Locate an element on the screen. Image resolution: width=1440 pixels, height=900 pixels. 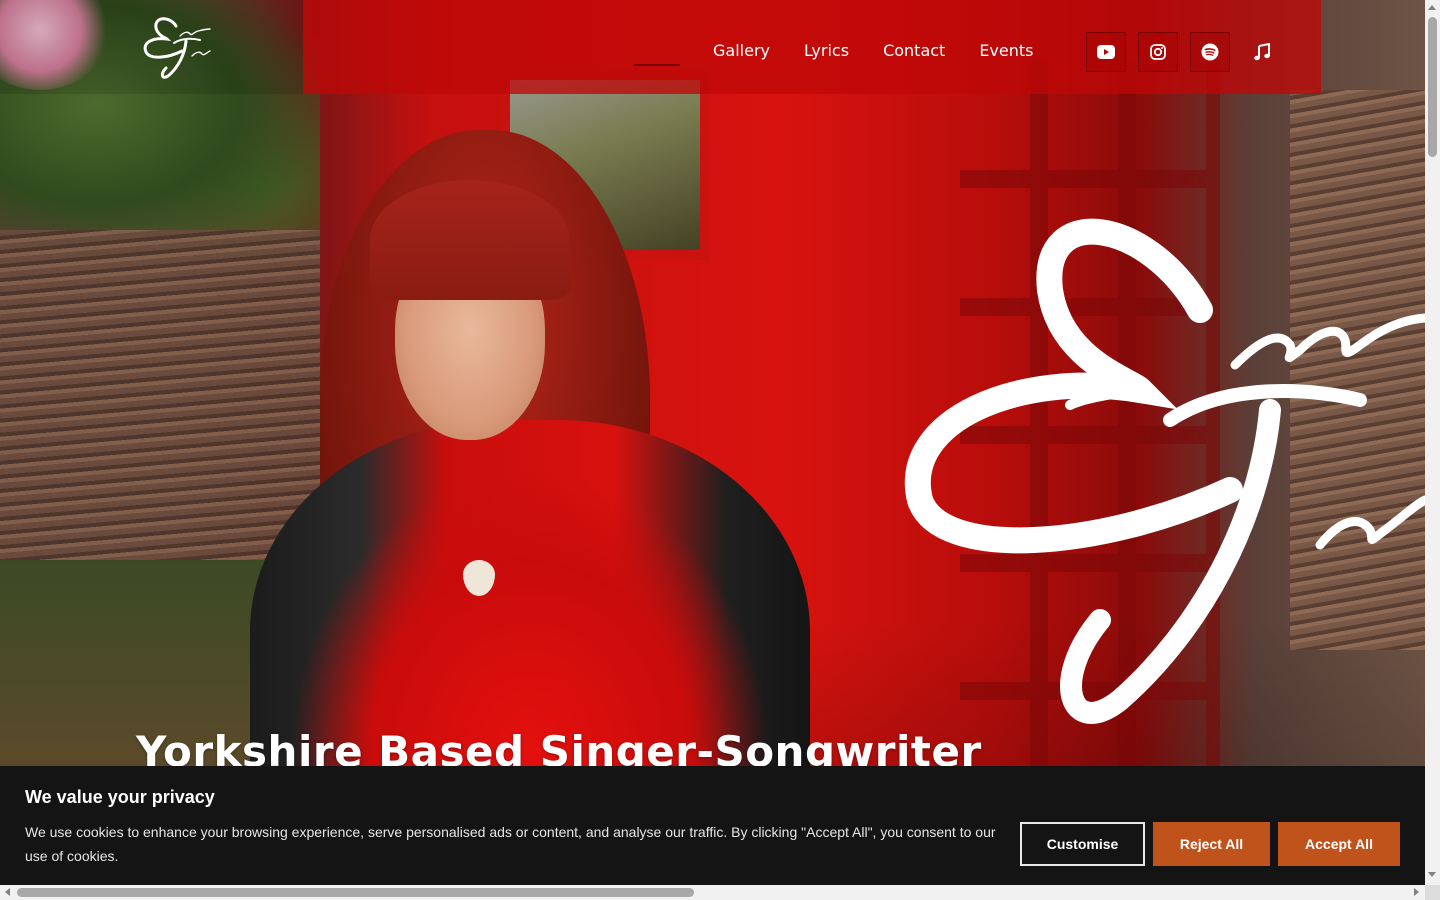
scroll-right-arrow-icon is located at coordinates (1416, 892).